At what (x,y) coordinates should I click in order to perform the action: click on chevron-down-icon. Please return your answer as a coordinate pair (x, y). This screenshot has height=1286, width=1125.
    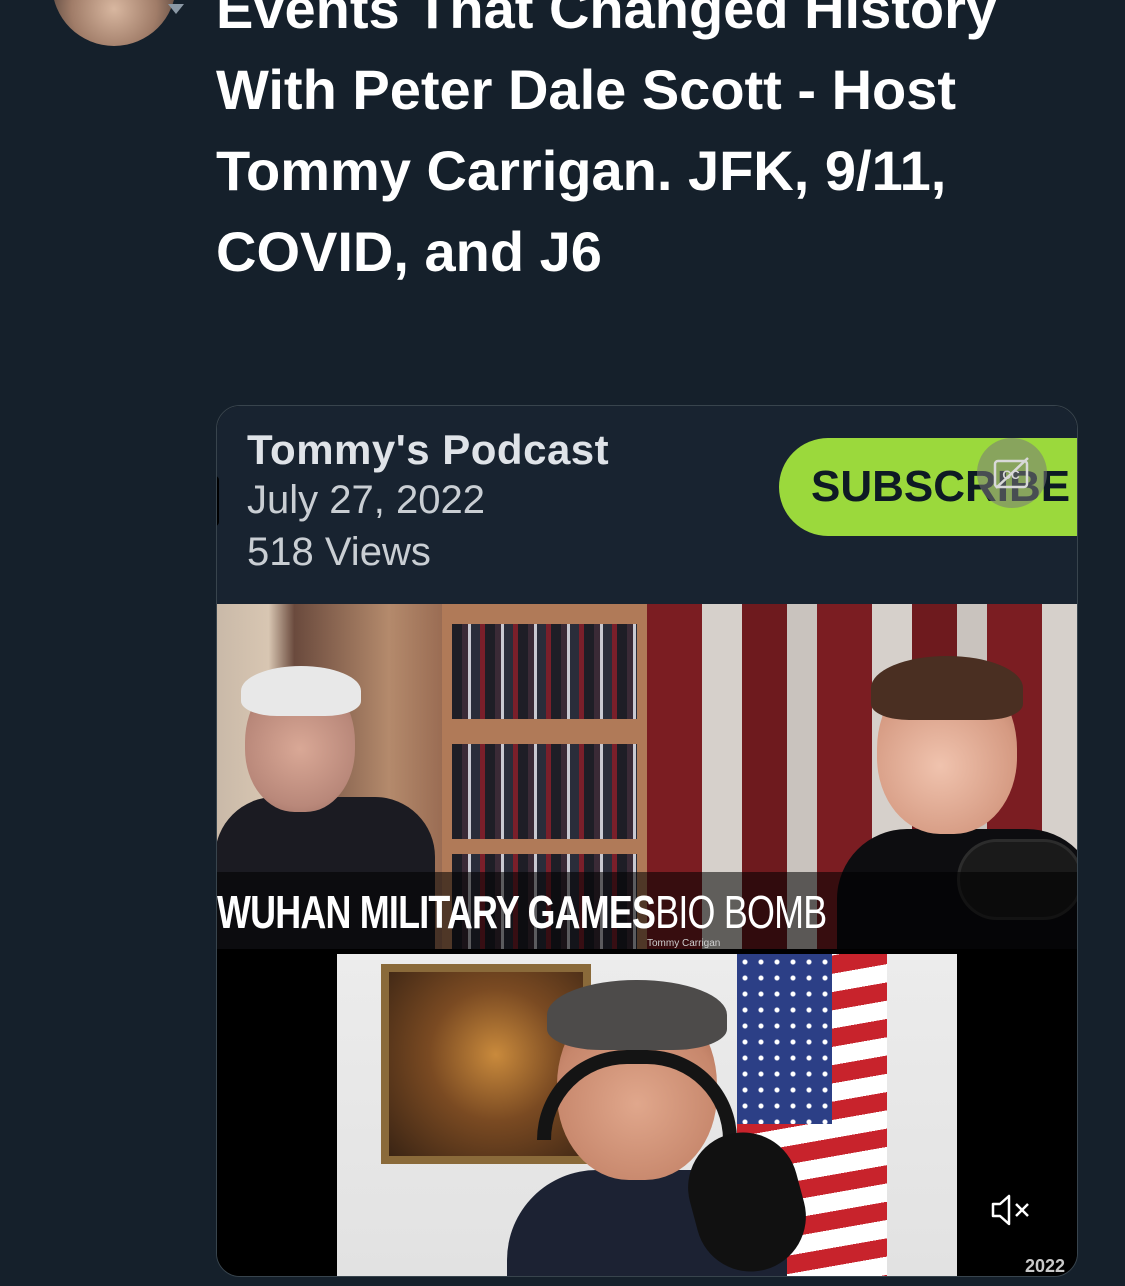
    Looking at the image, I should click on (176, 9).